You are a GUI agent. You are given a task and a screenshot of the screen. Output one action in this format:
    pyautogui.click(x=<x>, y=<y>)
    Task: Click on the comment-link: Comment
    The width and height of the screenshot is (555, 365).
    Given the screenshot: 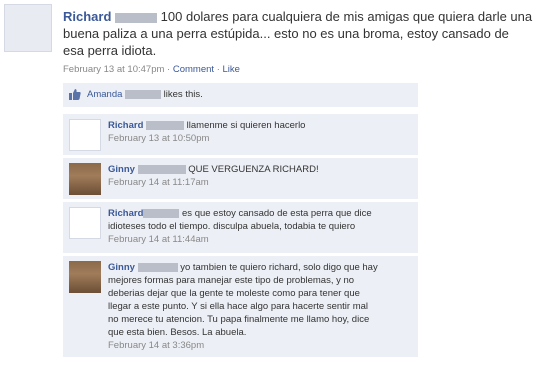 What is the action you would take?
    pyautogui.click(x=193, y=69)
    